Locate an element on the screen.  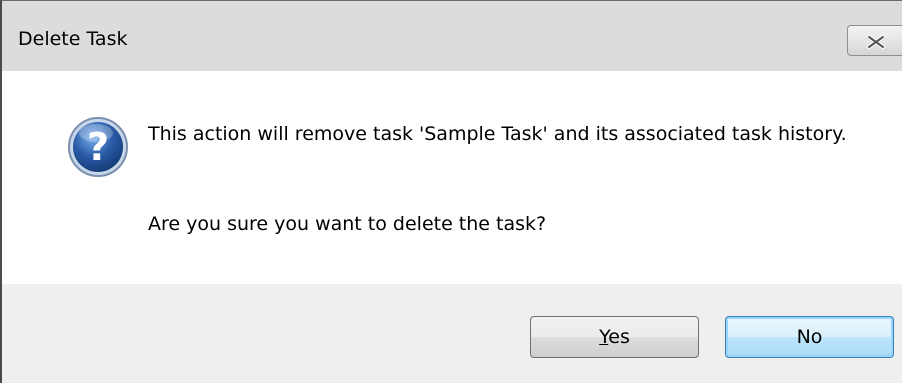
no-button: No is located at coordinates (809, 337).